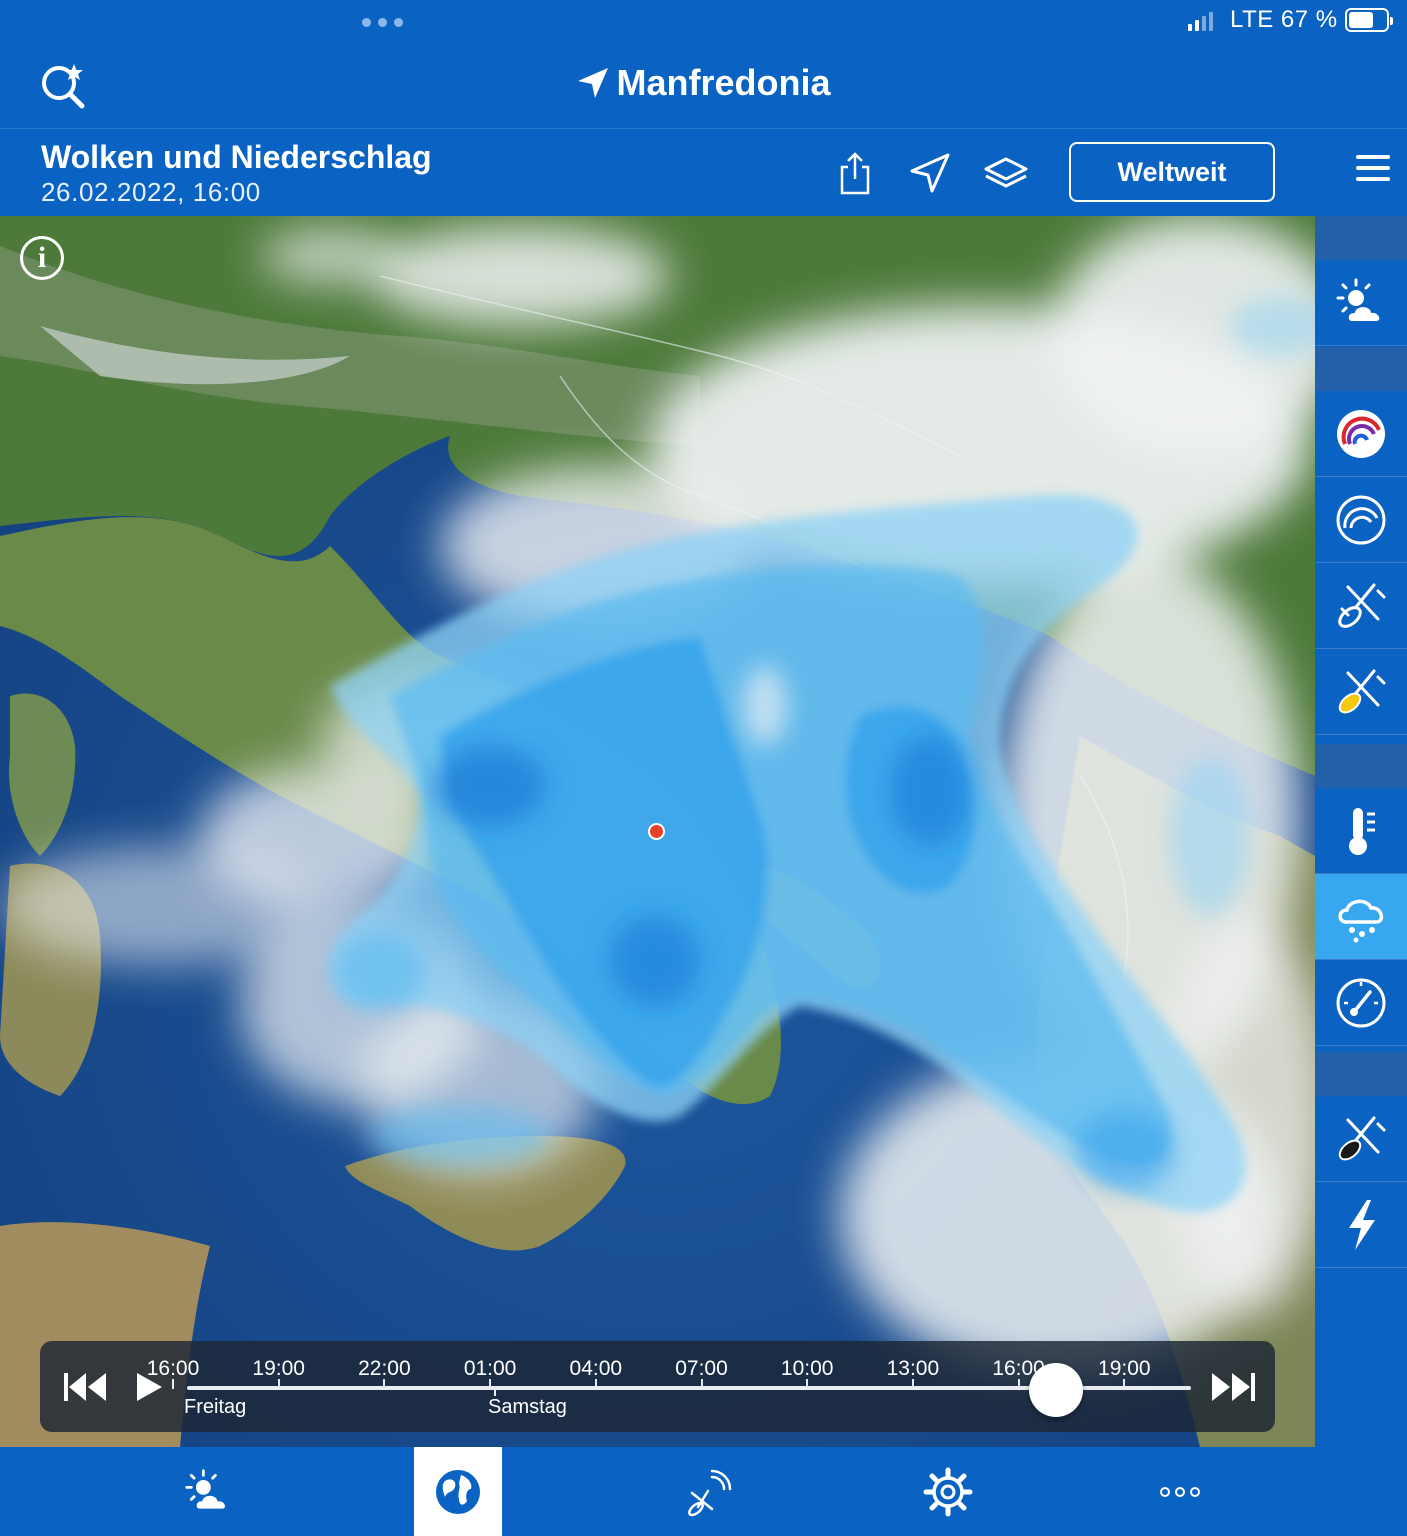 The height and width of the screenshot is (1536, 1407). Describe the element at coordinates (701, 1368) in the screenshot. I see `timeline-time-label: 07:00` at that location.